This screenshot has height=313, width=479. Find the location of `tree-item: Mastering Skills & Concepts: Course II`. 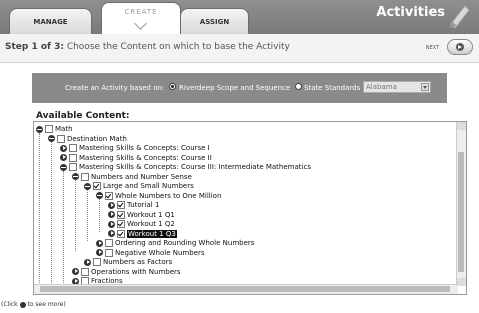

tree-item: Mastering Skills & Concepts: Course II is located at coordinates (136, 158).